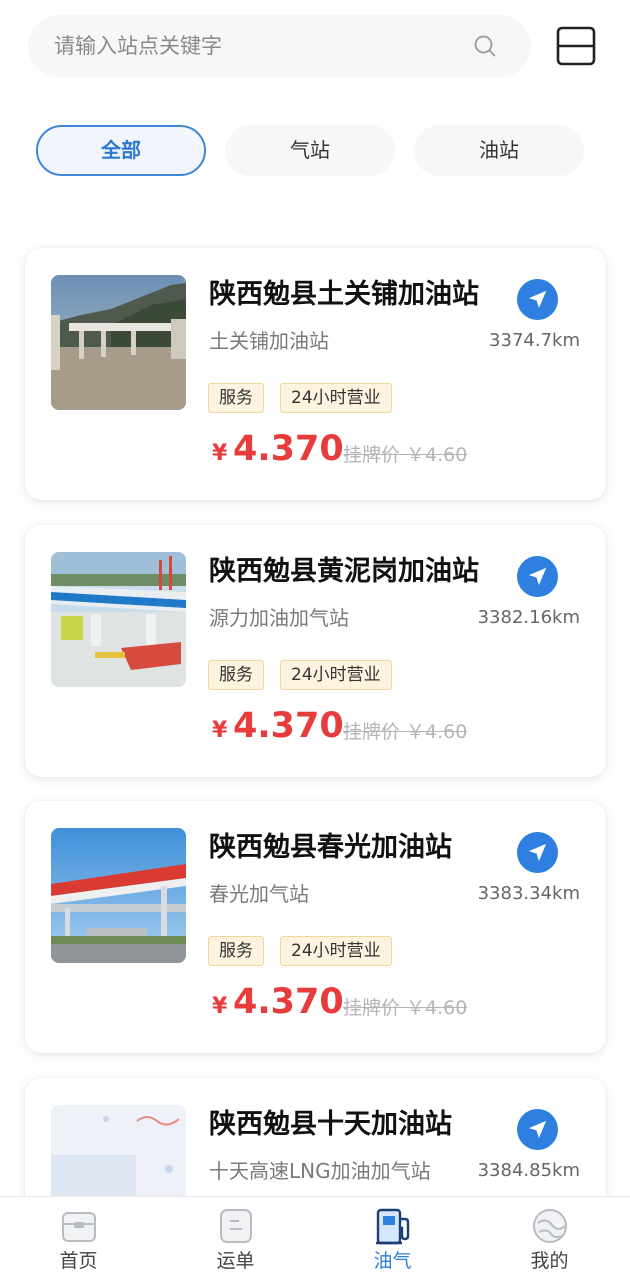 The image size is (630, 1280). I want to click on distance: 3383.34km, so click(528, 893).